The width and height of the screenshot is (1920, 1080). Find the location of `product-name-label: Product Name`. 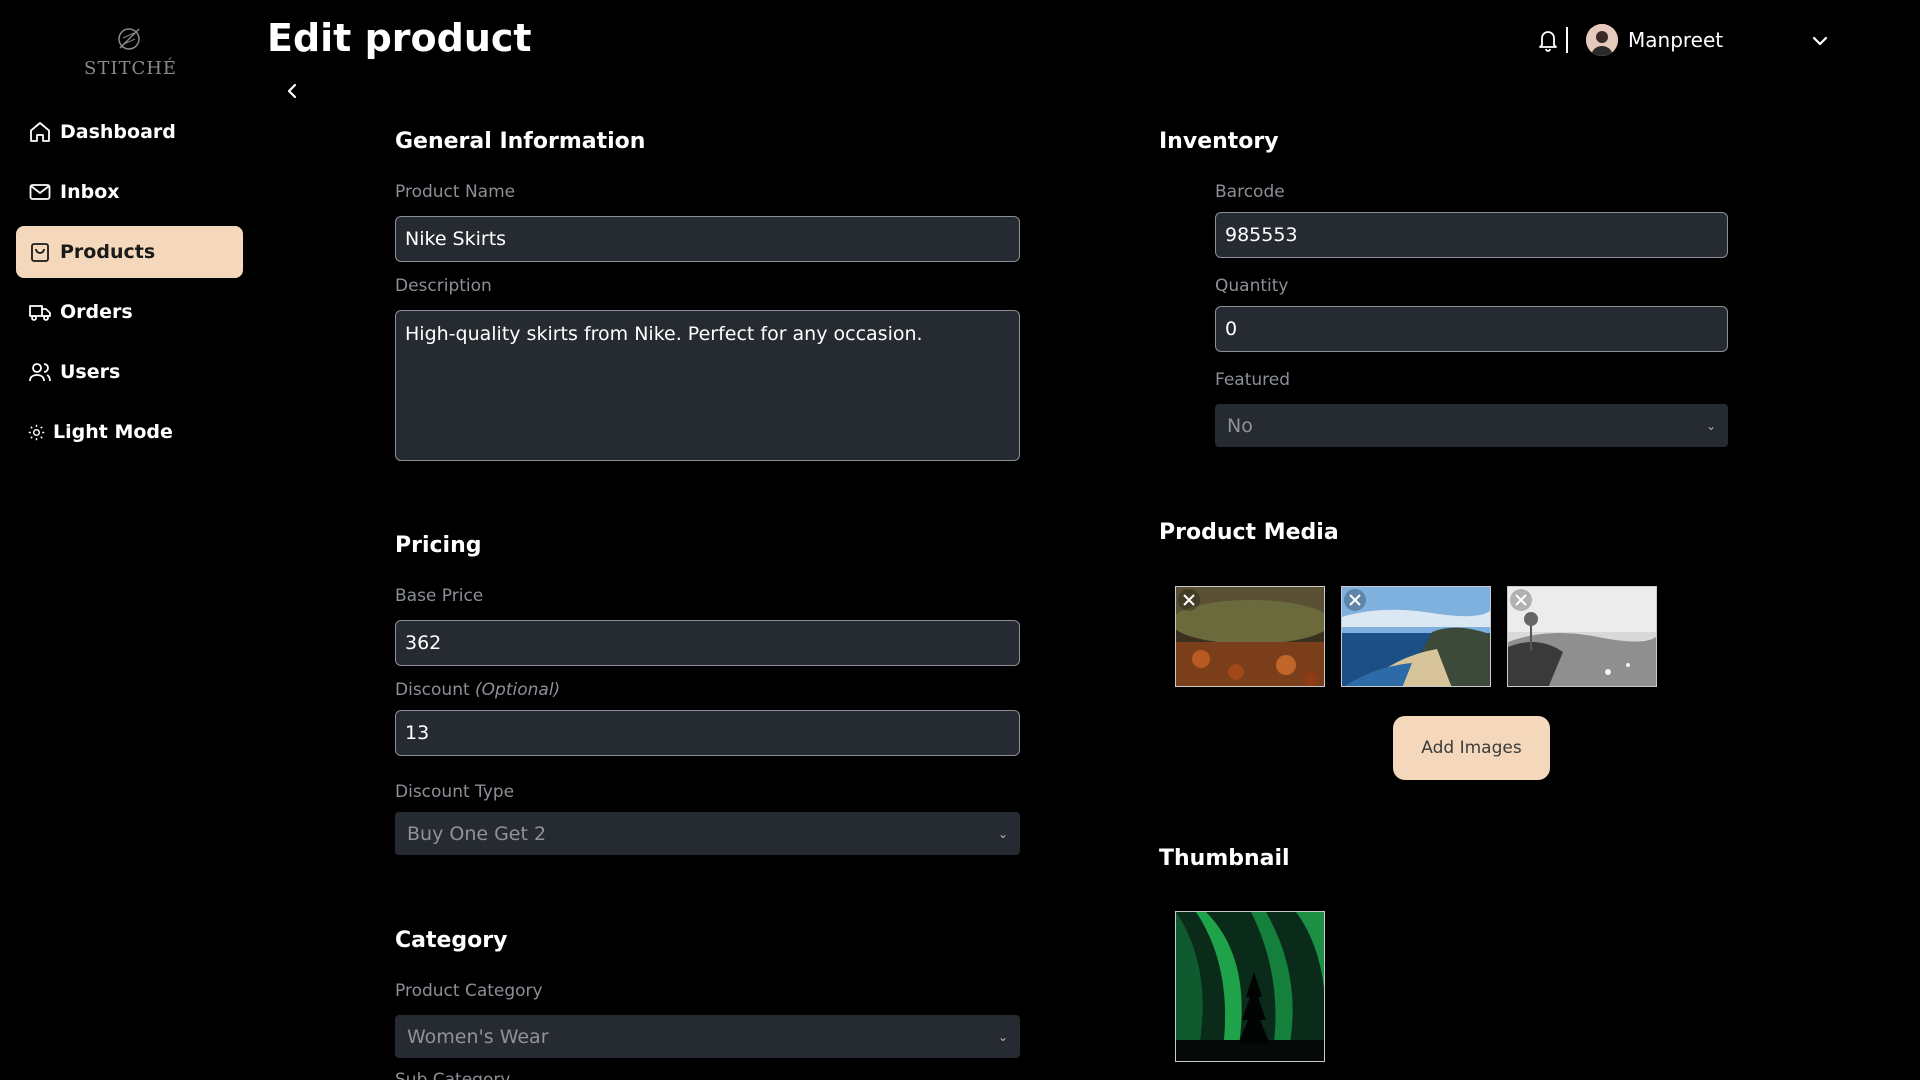

product-name-label: Product Name is located at coordinates (455, 192).